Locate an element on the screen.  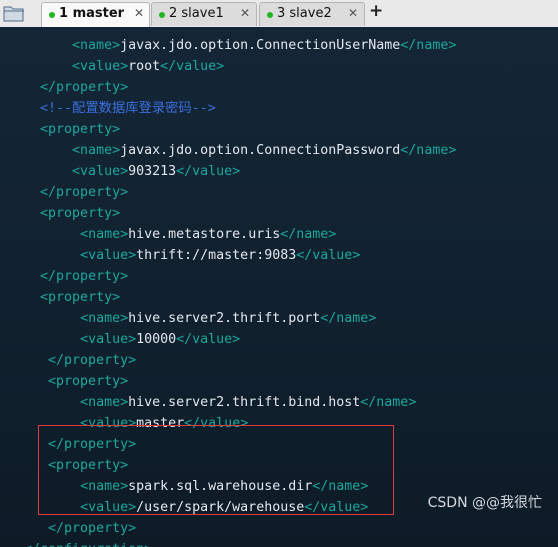
comment-text: <!--配置数据库登录密码--> is located at coordinates (128, 108).